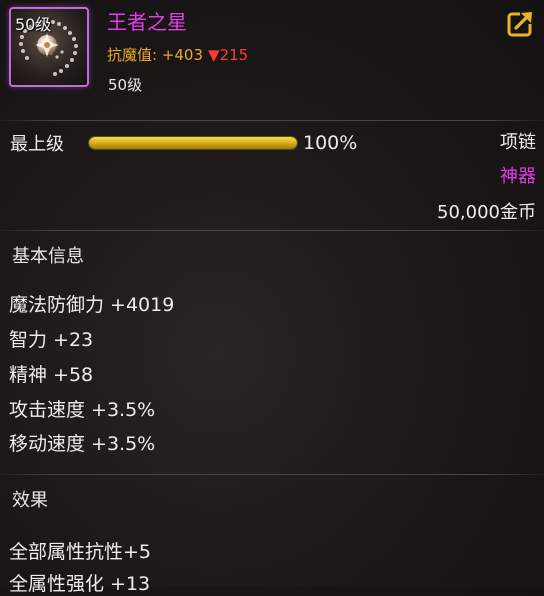 The image size is (544, 596). Describe the element at coordinates (92, 305) in the screenshot. I see `stat-line: 魔法防御力 +4019` at that location.